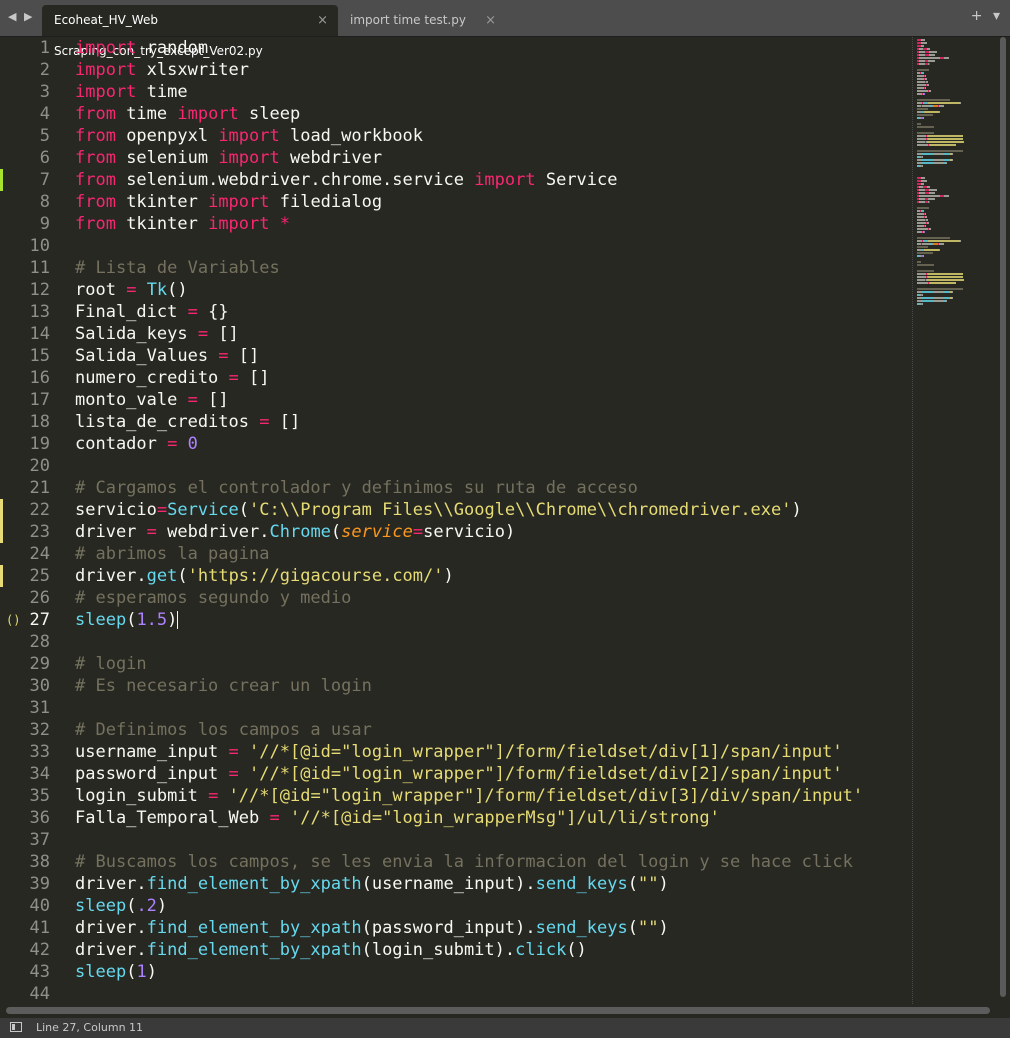  I want to click on code-token: Falla_Temporal_Web, so click(172, 818).